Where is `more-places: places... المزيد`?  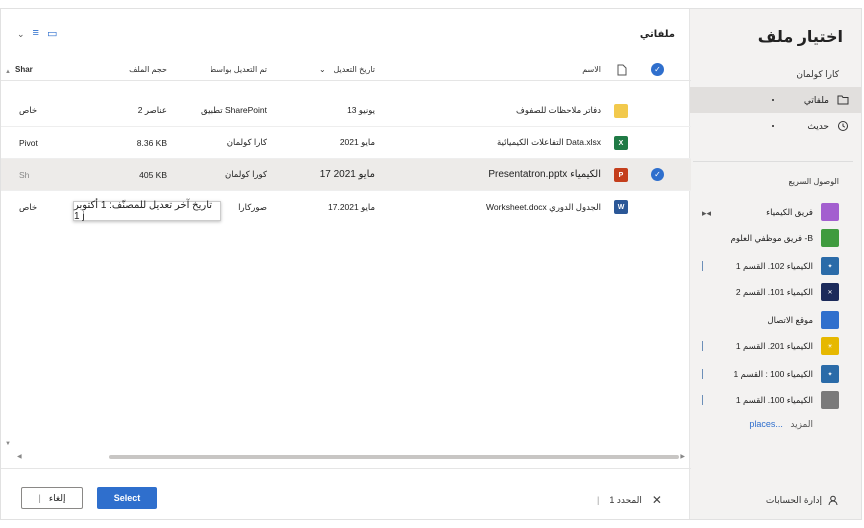
more-places: places... المزيد is located at coordinates (781, 424).